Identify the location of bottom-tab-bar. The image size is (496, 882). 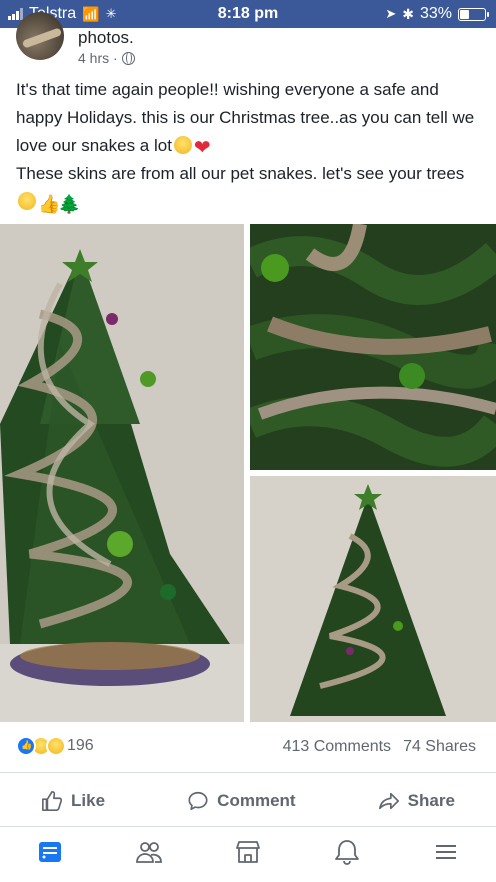
(248, 854).